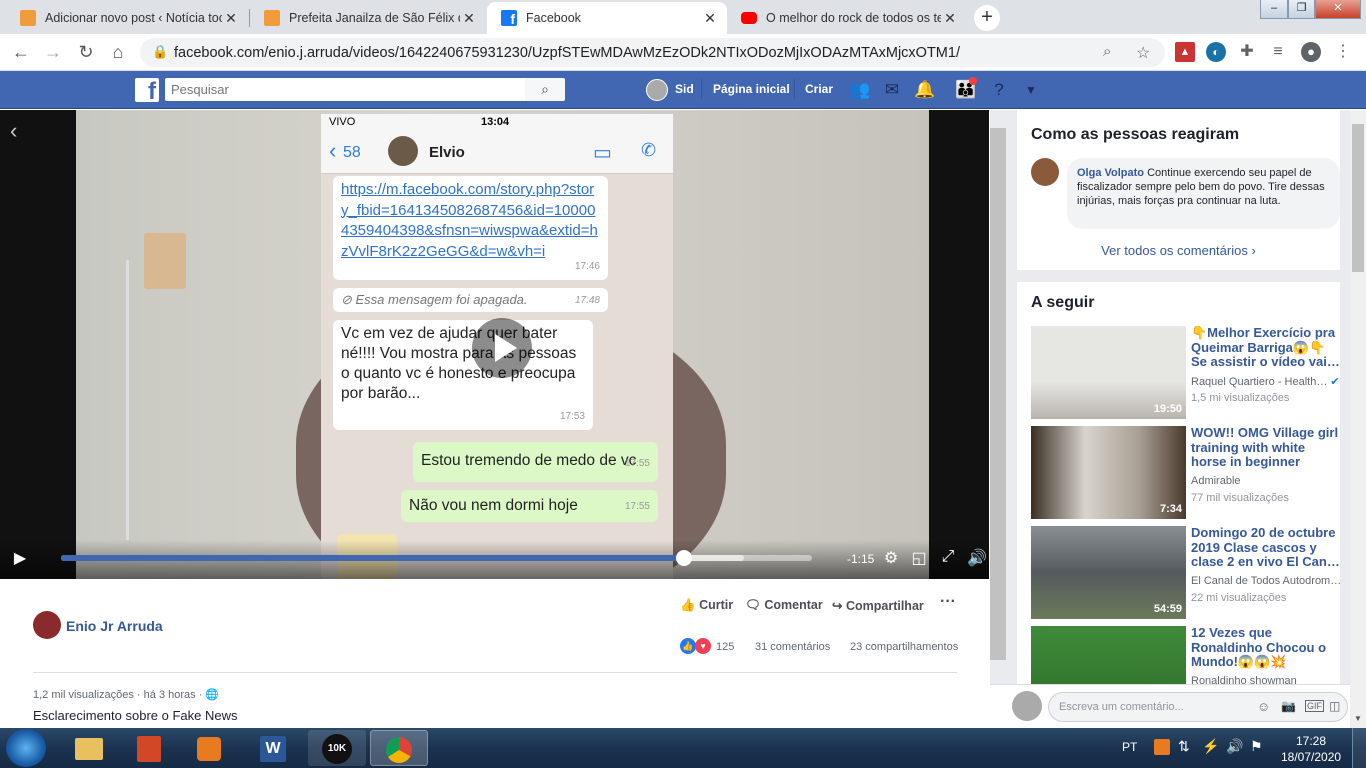  Describe the element at coordinates (1256, 746) in the screenshot. I see `flag-icon: ⚑` at that location.